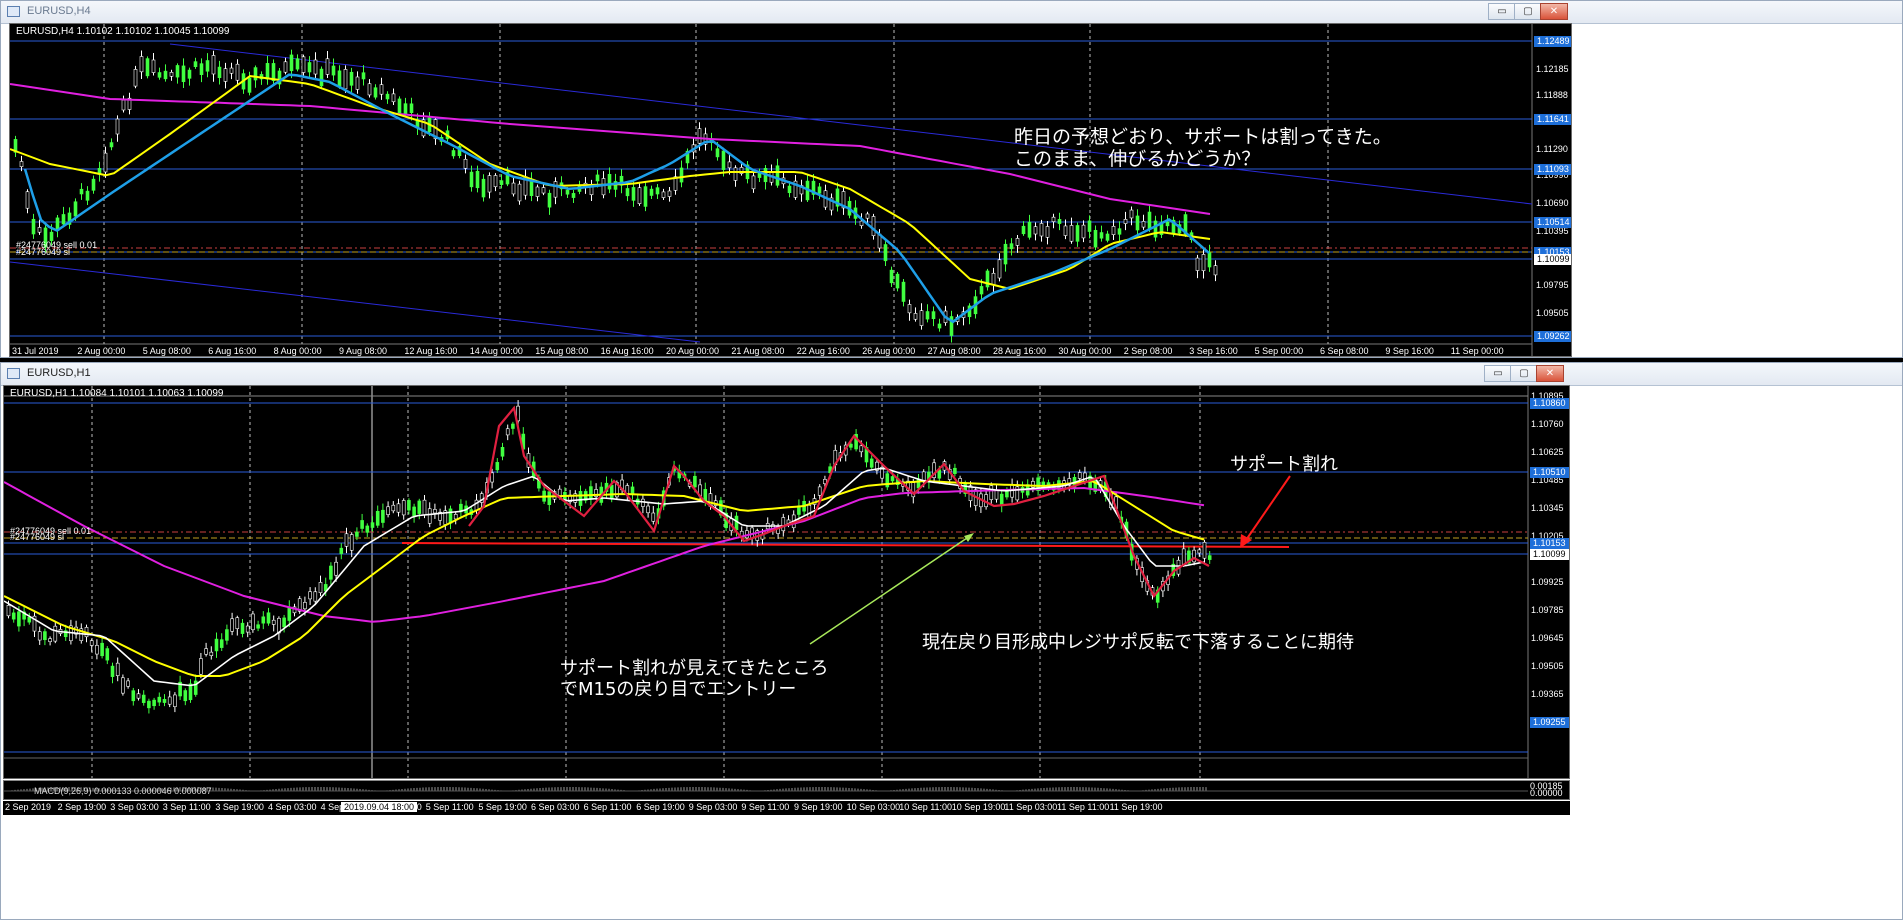 This screenshot has width=1903, height=920. Describe the element at coordinates (766, 789) in the screenshot. I see `macd-canvas` at that location.